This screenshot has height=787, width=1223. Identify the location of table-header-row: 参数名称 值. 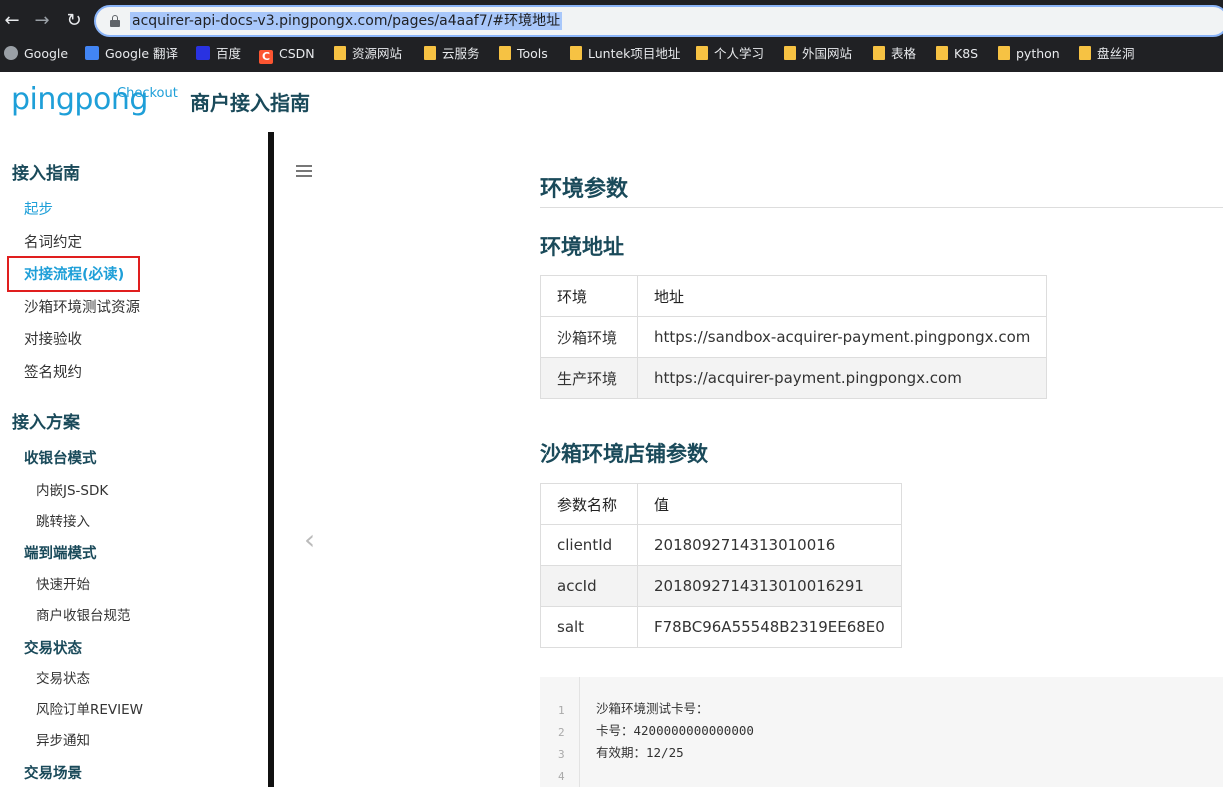
(721, 504).